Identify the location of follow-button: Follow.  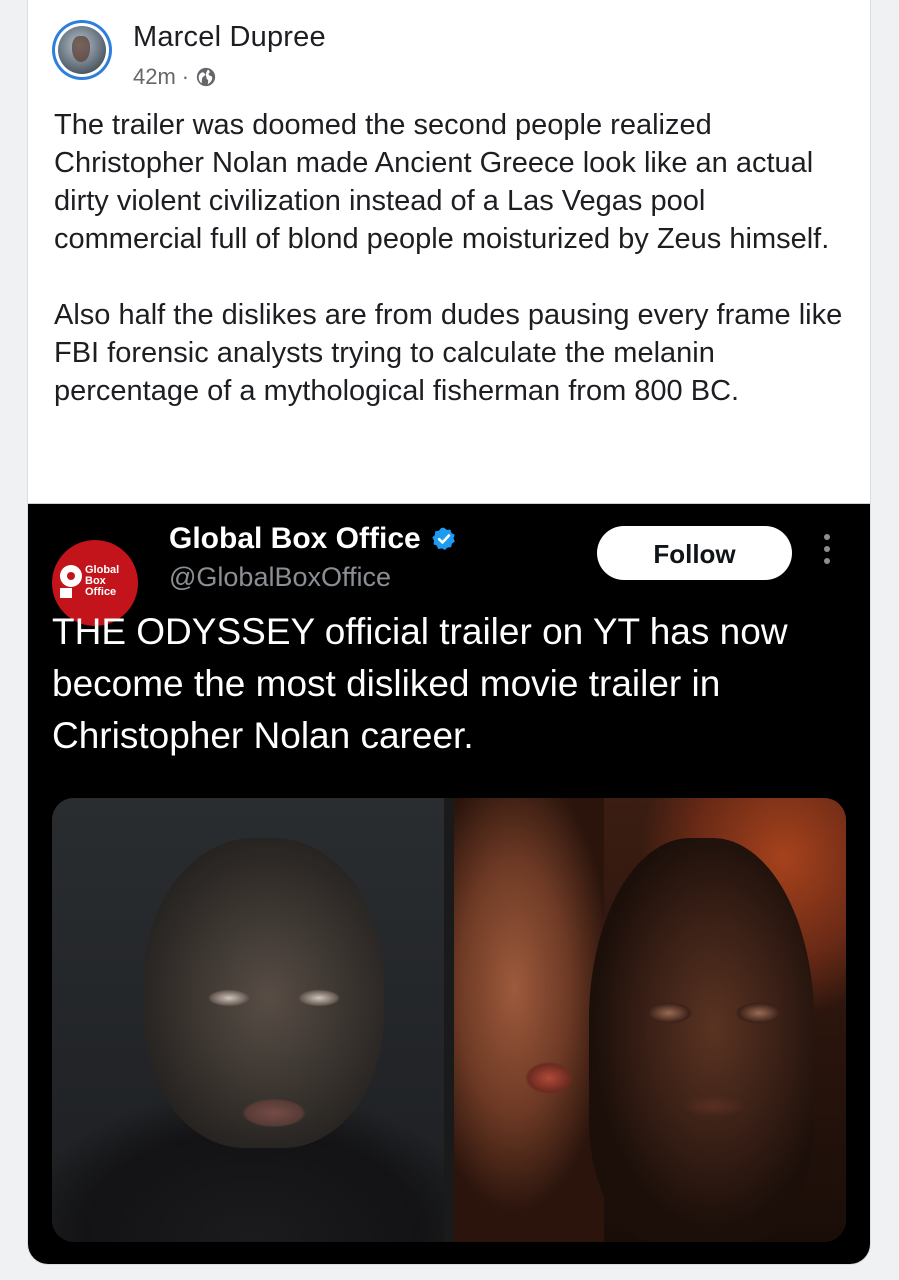
(694, 553).